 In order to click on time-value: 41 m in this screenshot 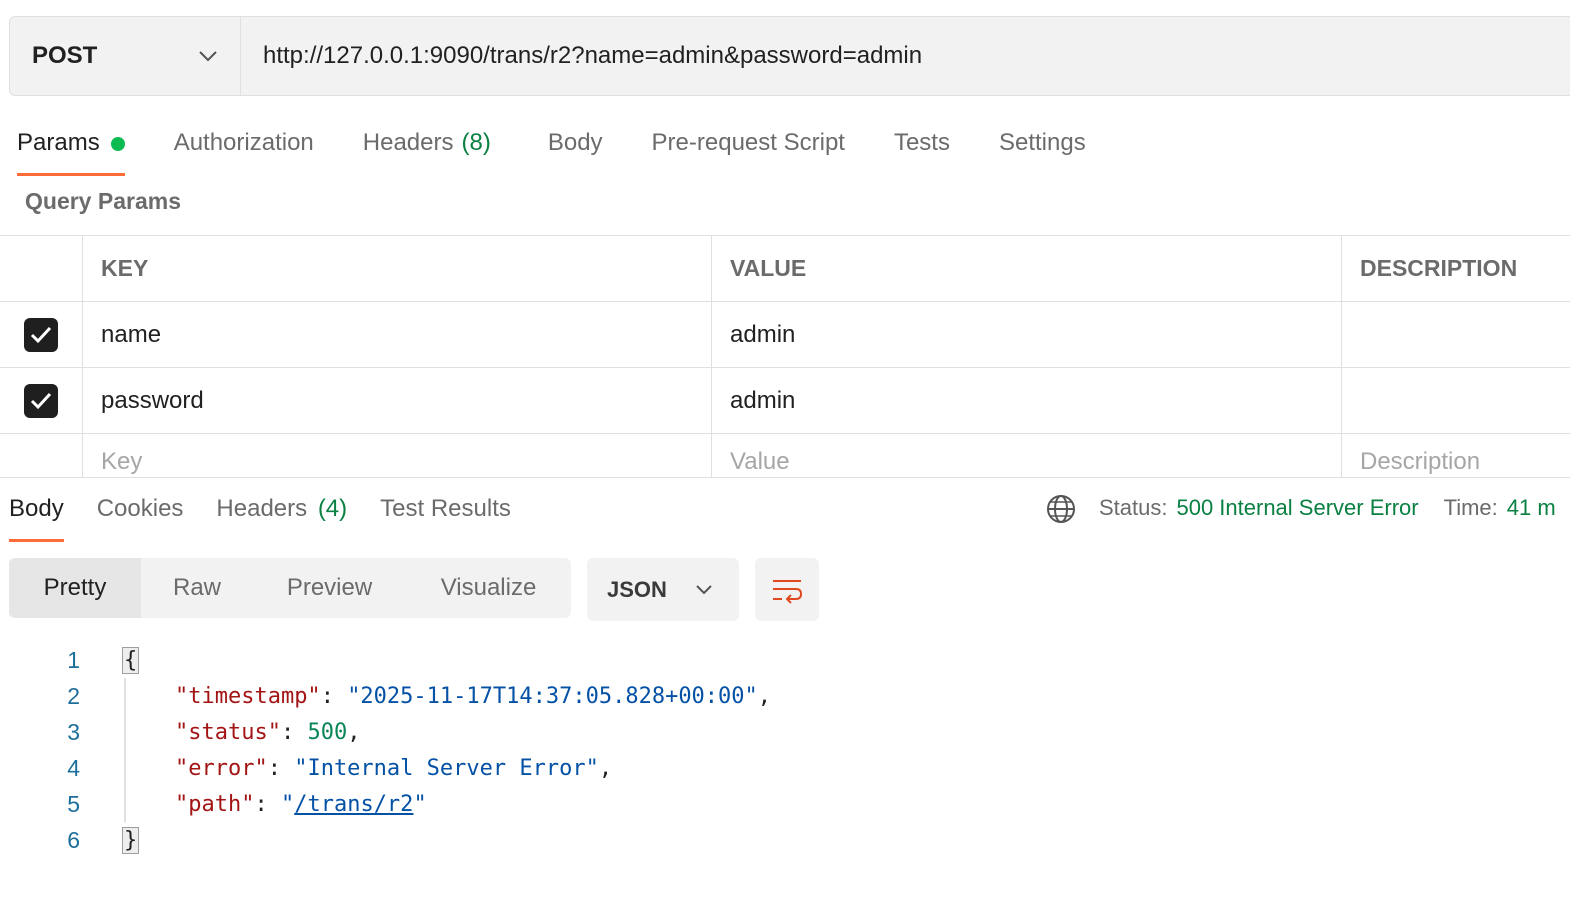, I will do `click(1531, 508)`.